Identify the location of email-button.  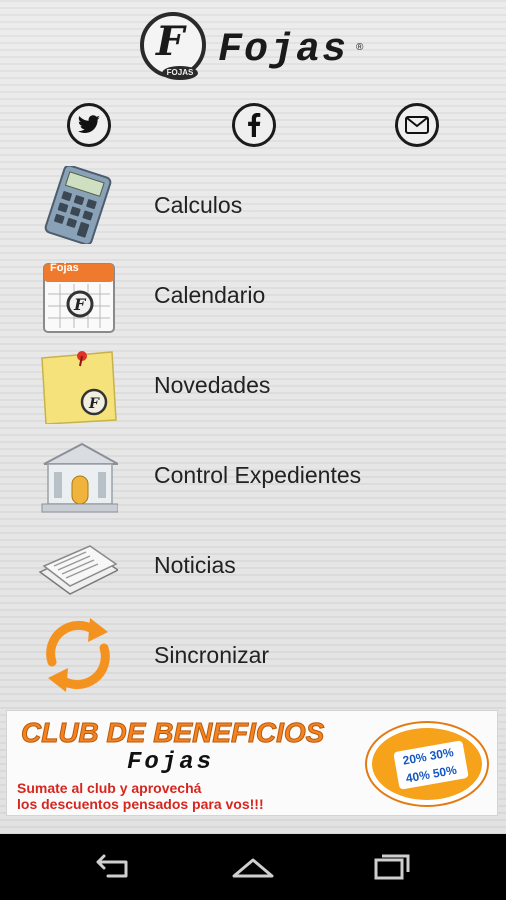
(417, 125).